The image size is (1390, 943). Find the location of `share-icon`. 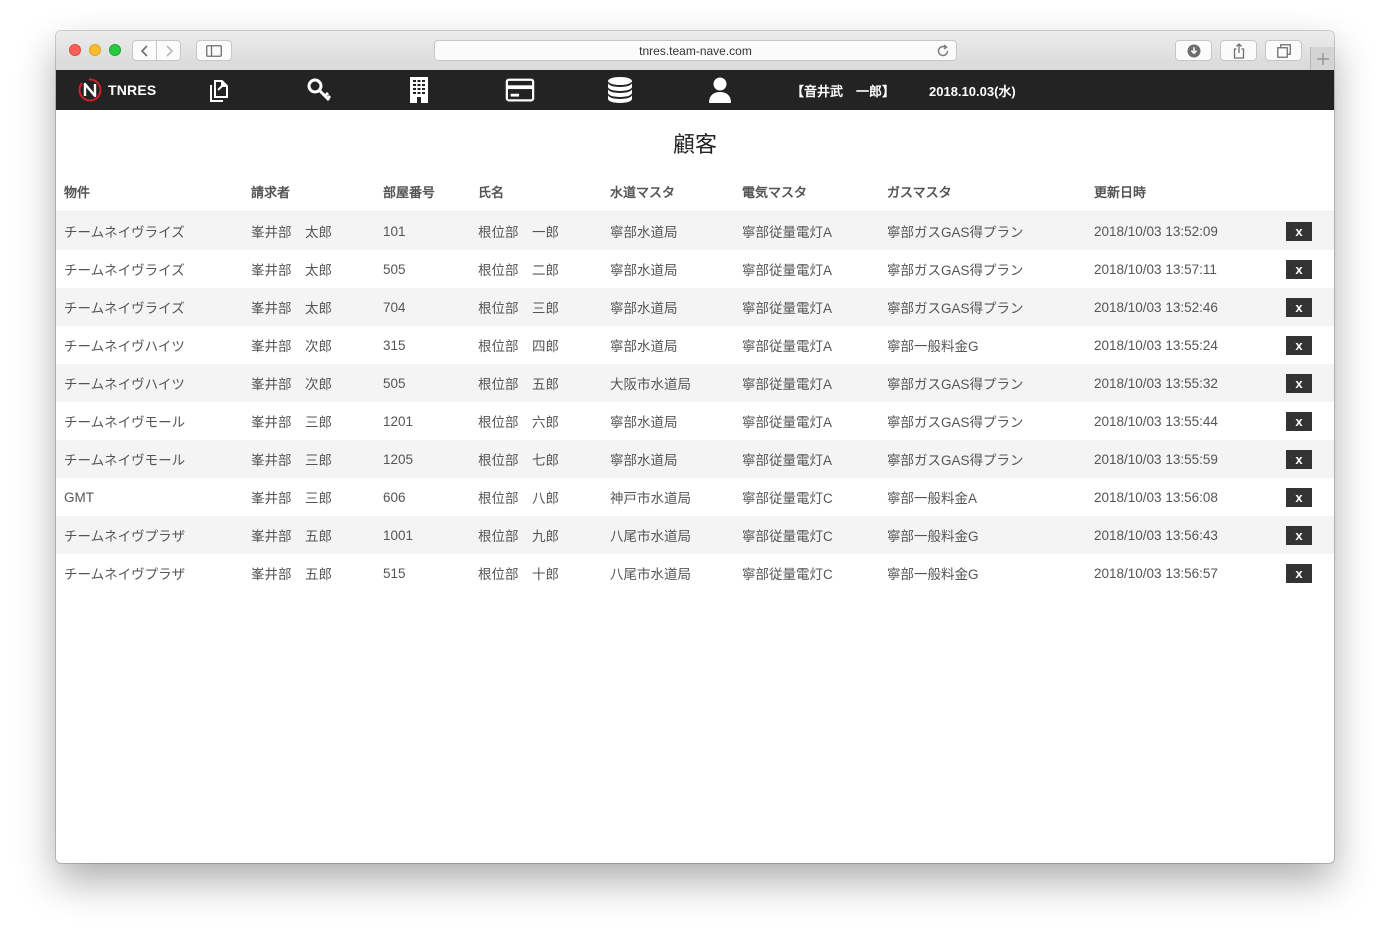

share-icon is located at coordinates (1238, 50).